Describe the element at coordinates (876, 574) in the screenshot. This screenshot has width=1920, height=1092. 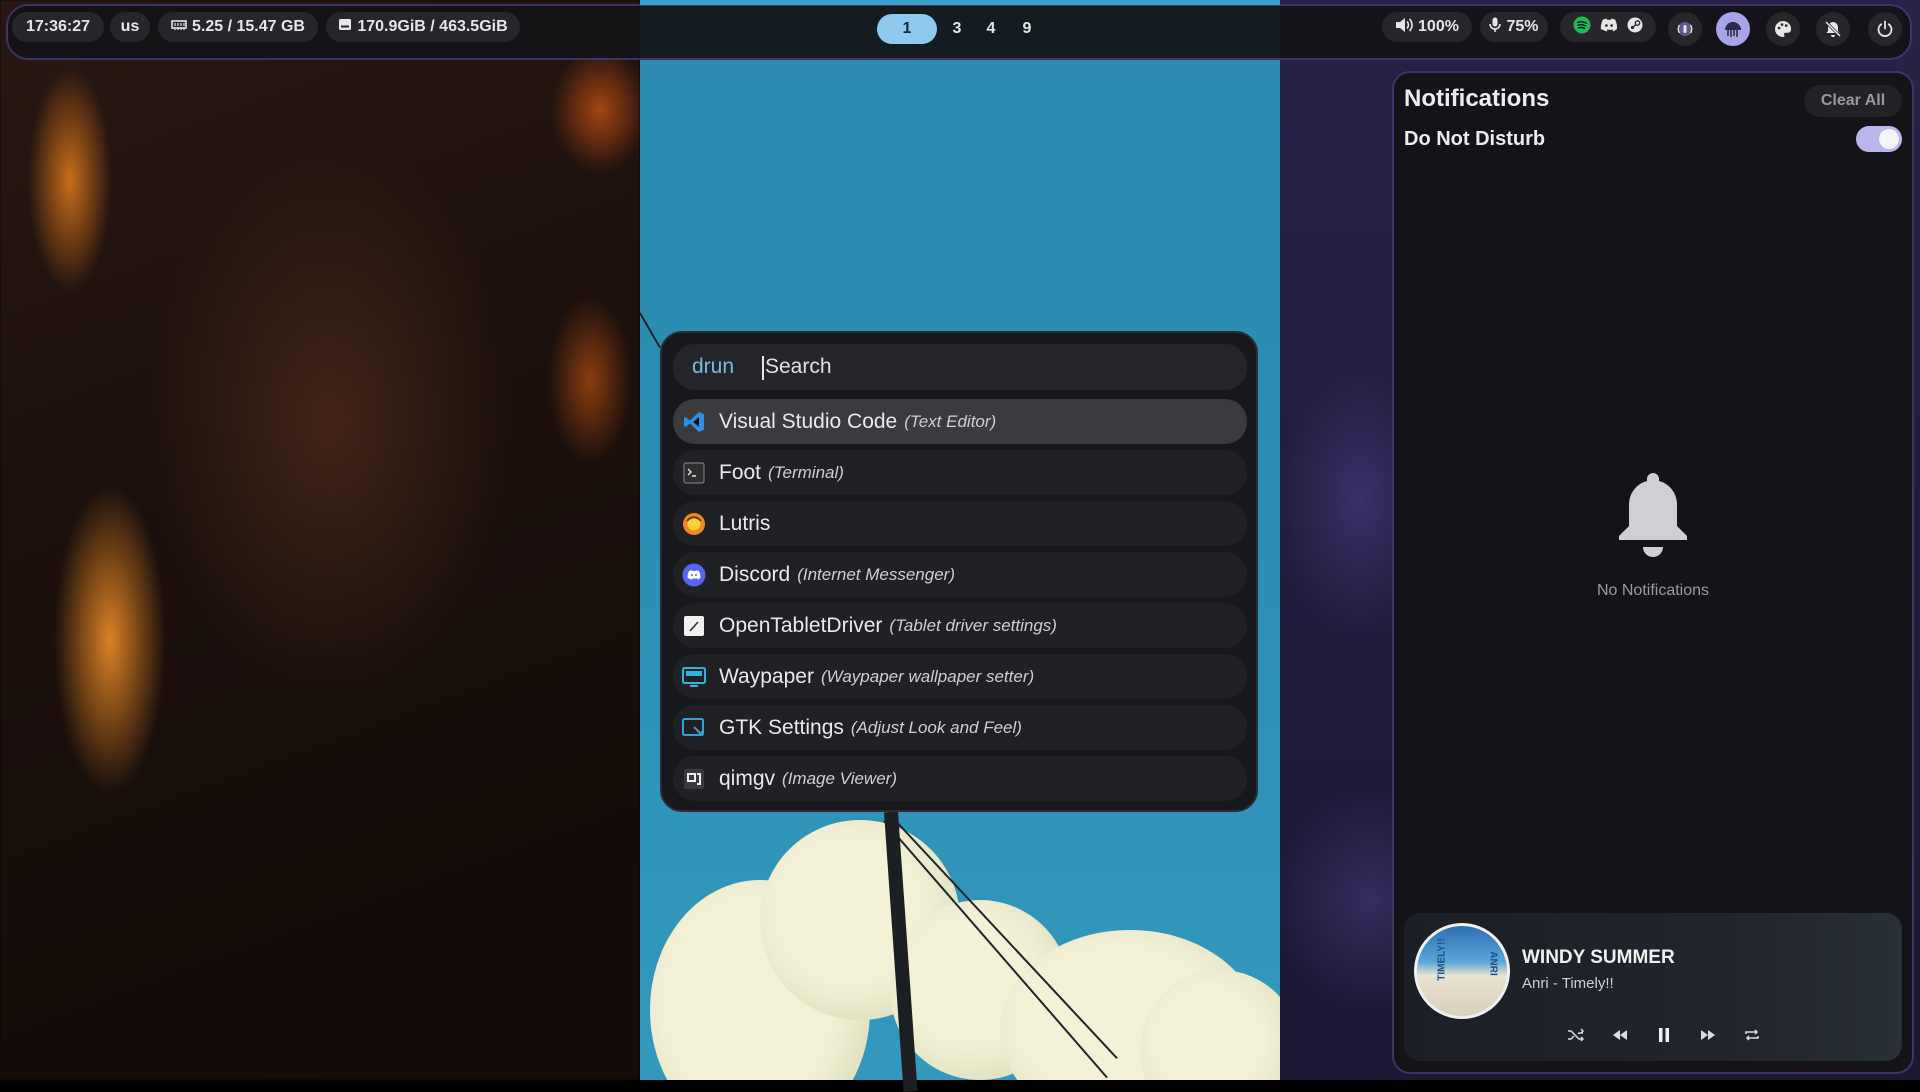
I see `app-description: (Internet Messenger)` at that location.